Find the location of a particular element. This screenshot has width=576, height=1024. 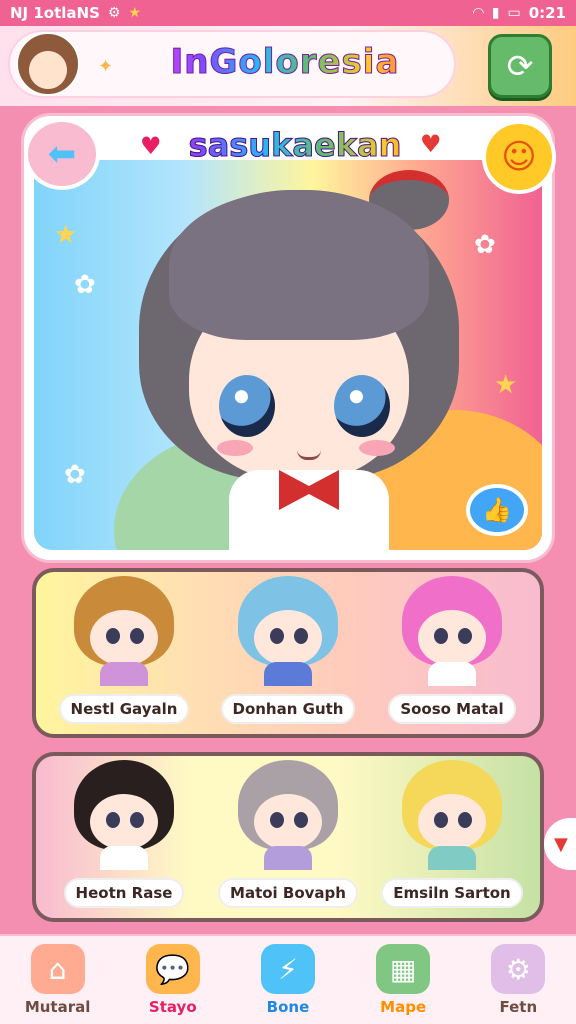

nav-item: ▦ Mape is located at coordinates (403, 980).